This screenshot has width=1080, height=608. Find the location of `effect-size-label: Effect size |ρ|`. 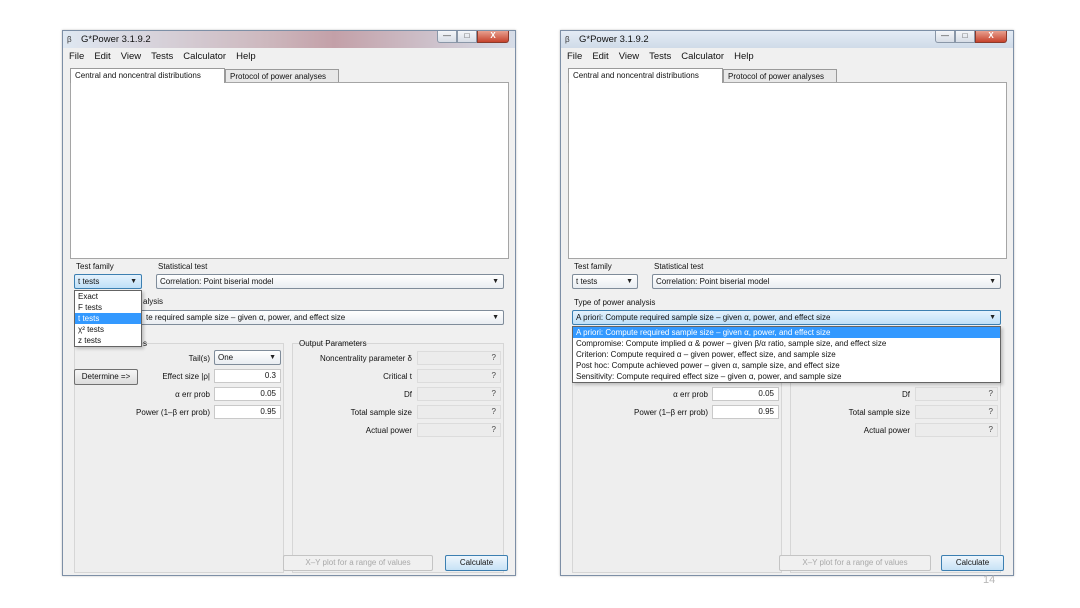

effect-size-label: Effect size |ρ| is located at coordinates (186, 376).